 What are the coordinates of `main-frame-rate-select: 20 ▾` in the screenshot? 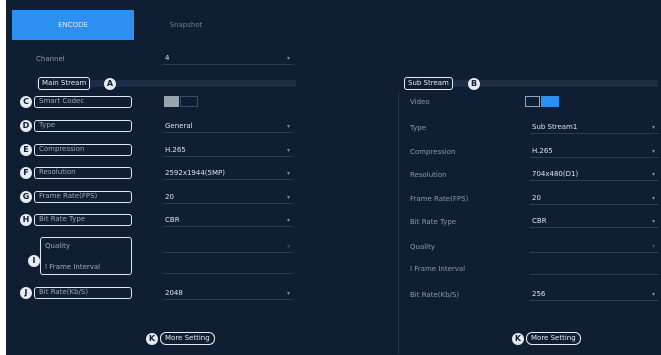 It's located at (228, 198).